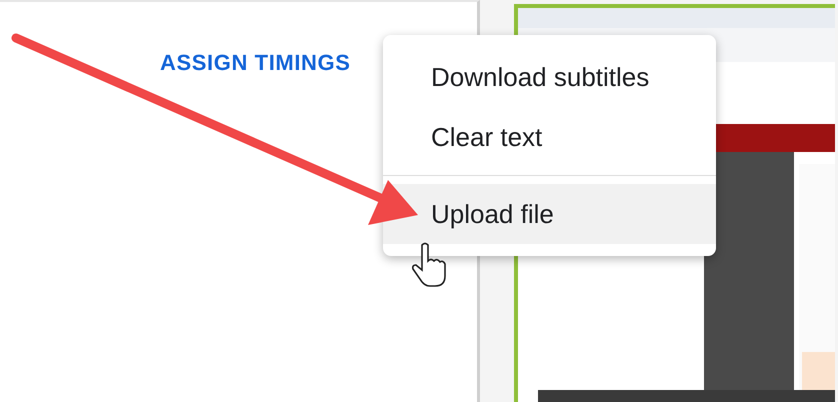 This screenshot has width=838, height=402. I want to click on menu-item: Download subtitles, so click(549, 77).